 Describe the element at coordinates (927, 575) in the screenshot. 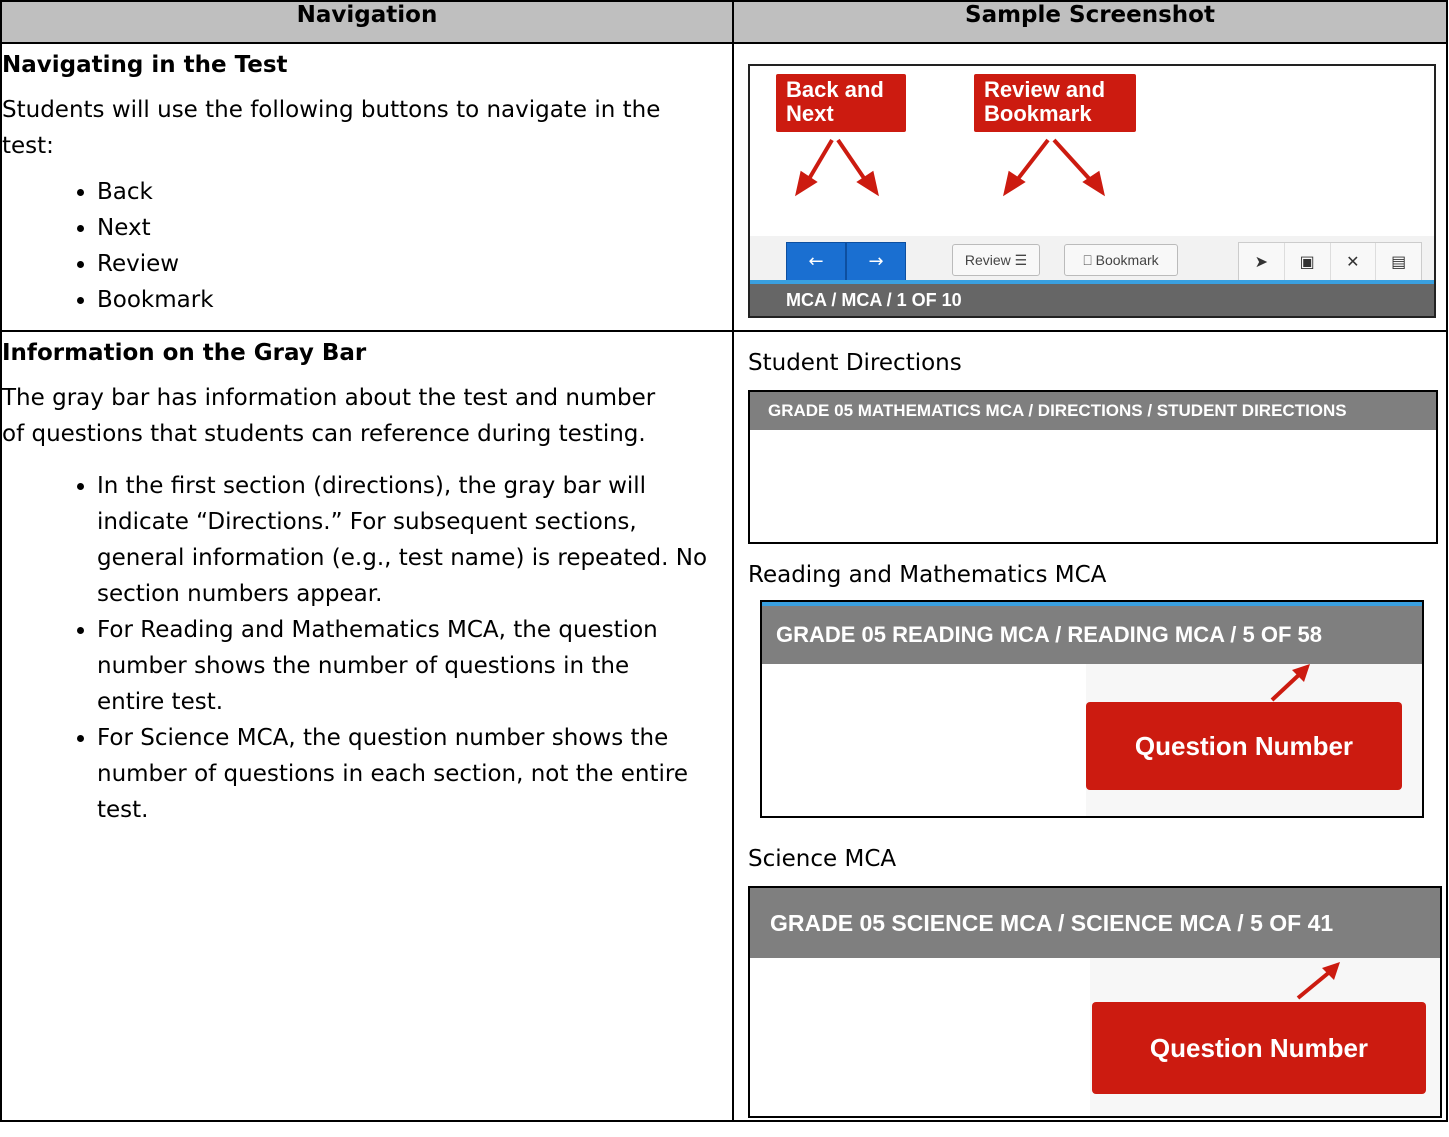

I see `reading-math-label: Reading and Mathematics MCA` at that location.